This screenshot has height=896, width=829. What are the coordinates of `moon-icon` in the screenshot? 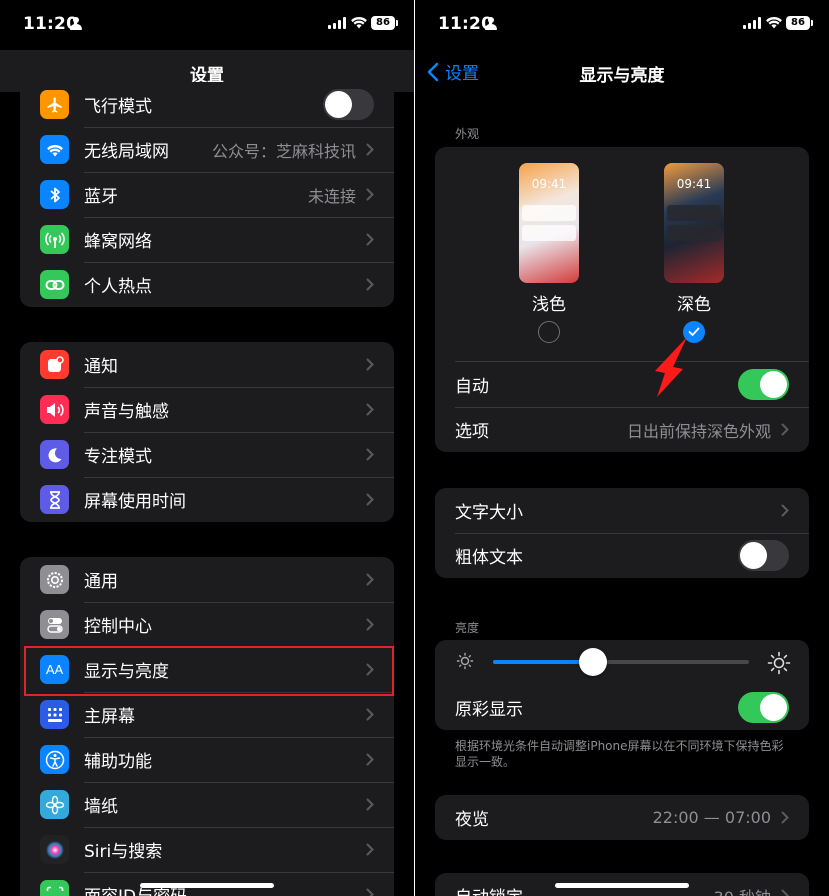 It's located at (54, 454).